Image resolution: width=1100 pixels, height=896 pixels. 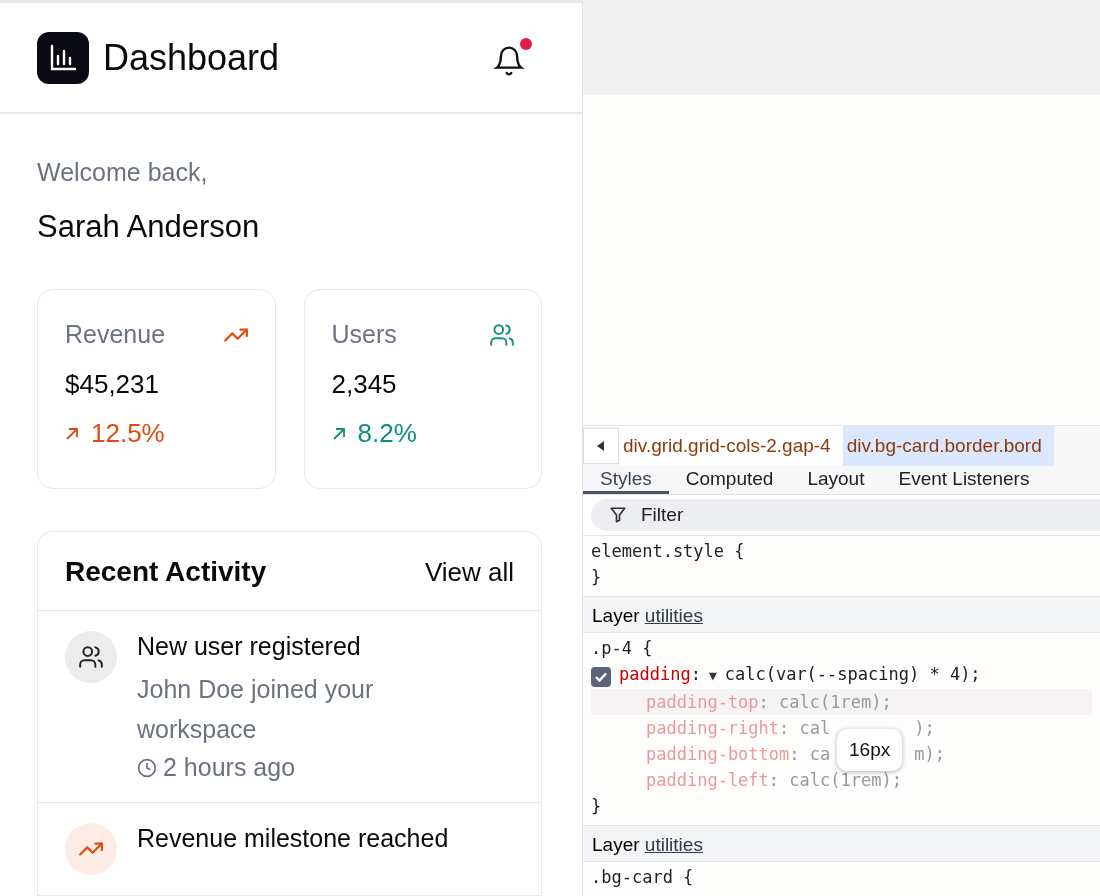 What do you see at coordinates (642, 877) in the screenshot?
I see `css-selector: .bg-card {` at bounding box center [642, 877].